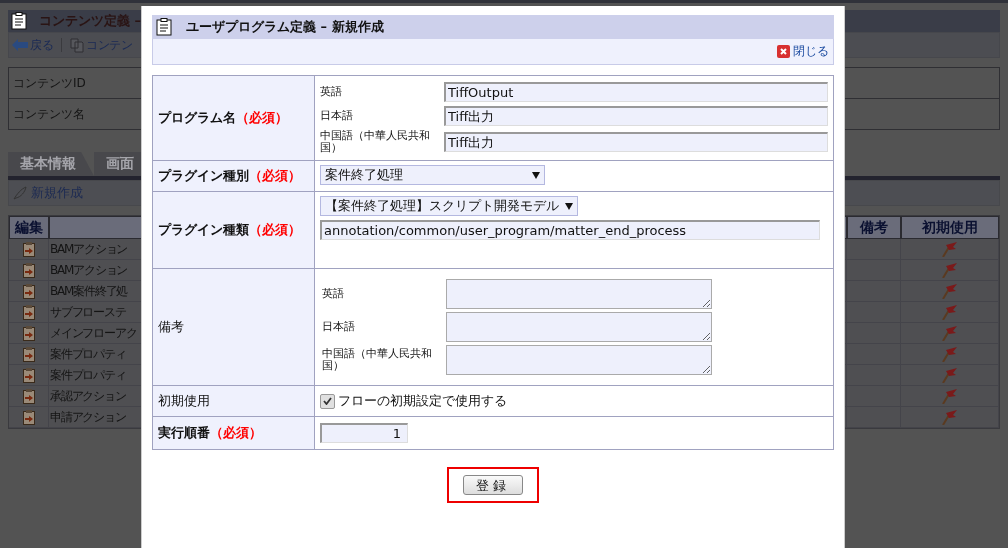  Describe the element at coordinates (803, 51) in the screenshot. I see `close-link: 閉じる` at that location.